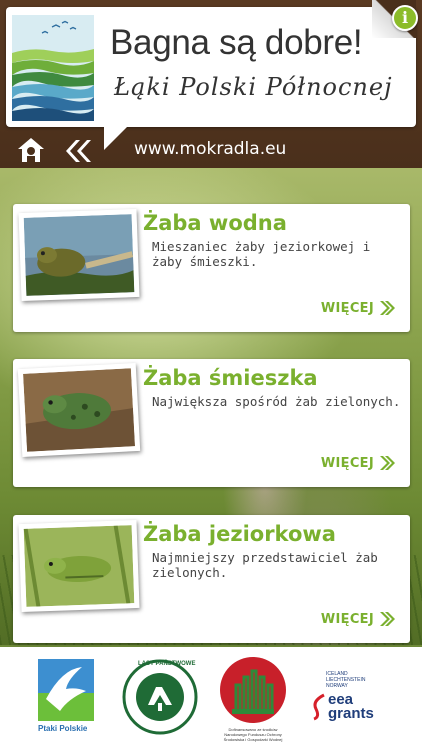  I want to click on species-name: Żaba śmieszka, so click(230, 378).